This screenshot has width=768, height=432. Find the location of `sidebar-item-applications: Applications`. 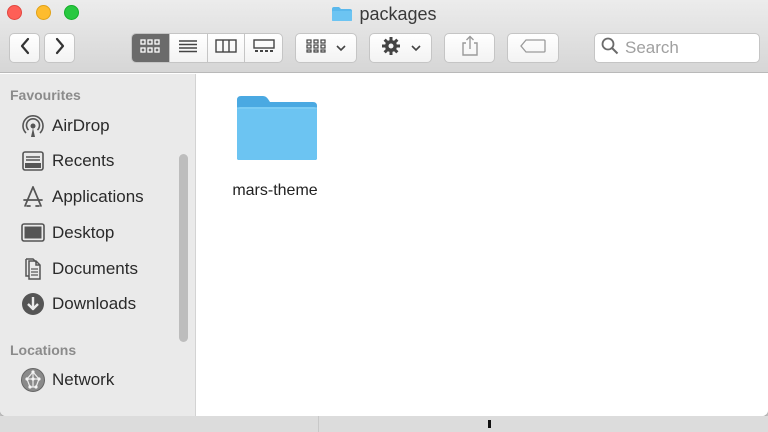

sidebar-item-applications: Applications is located at coordinates (82, 197).